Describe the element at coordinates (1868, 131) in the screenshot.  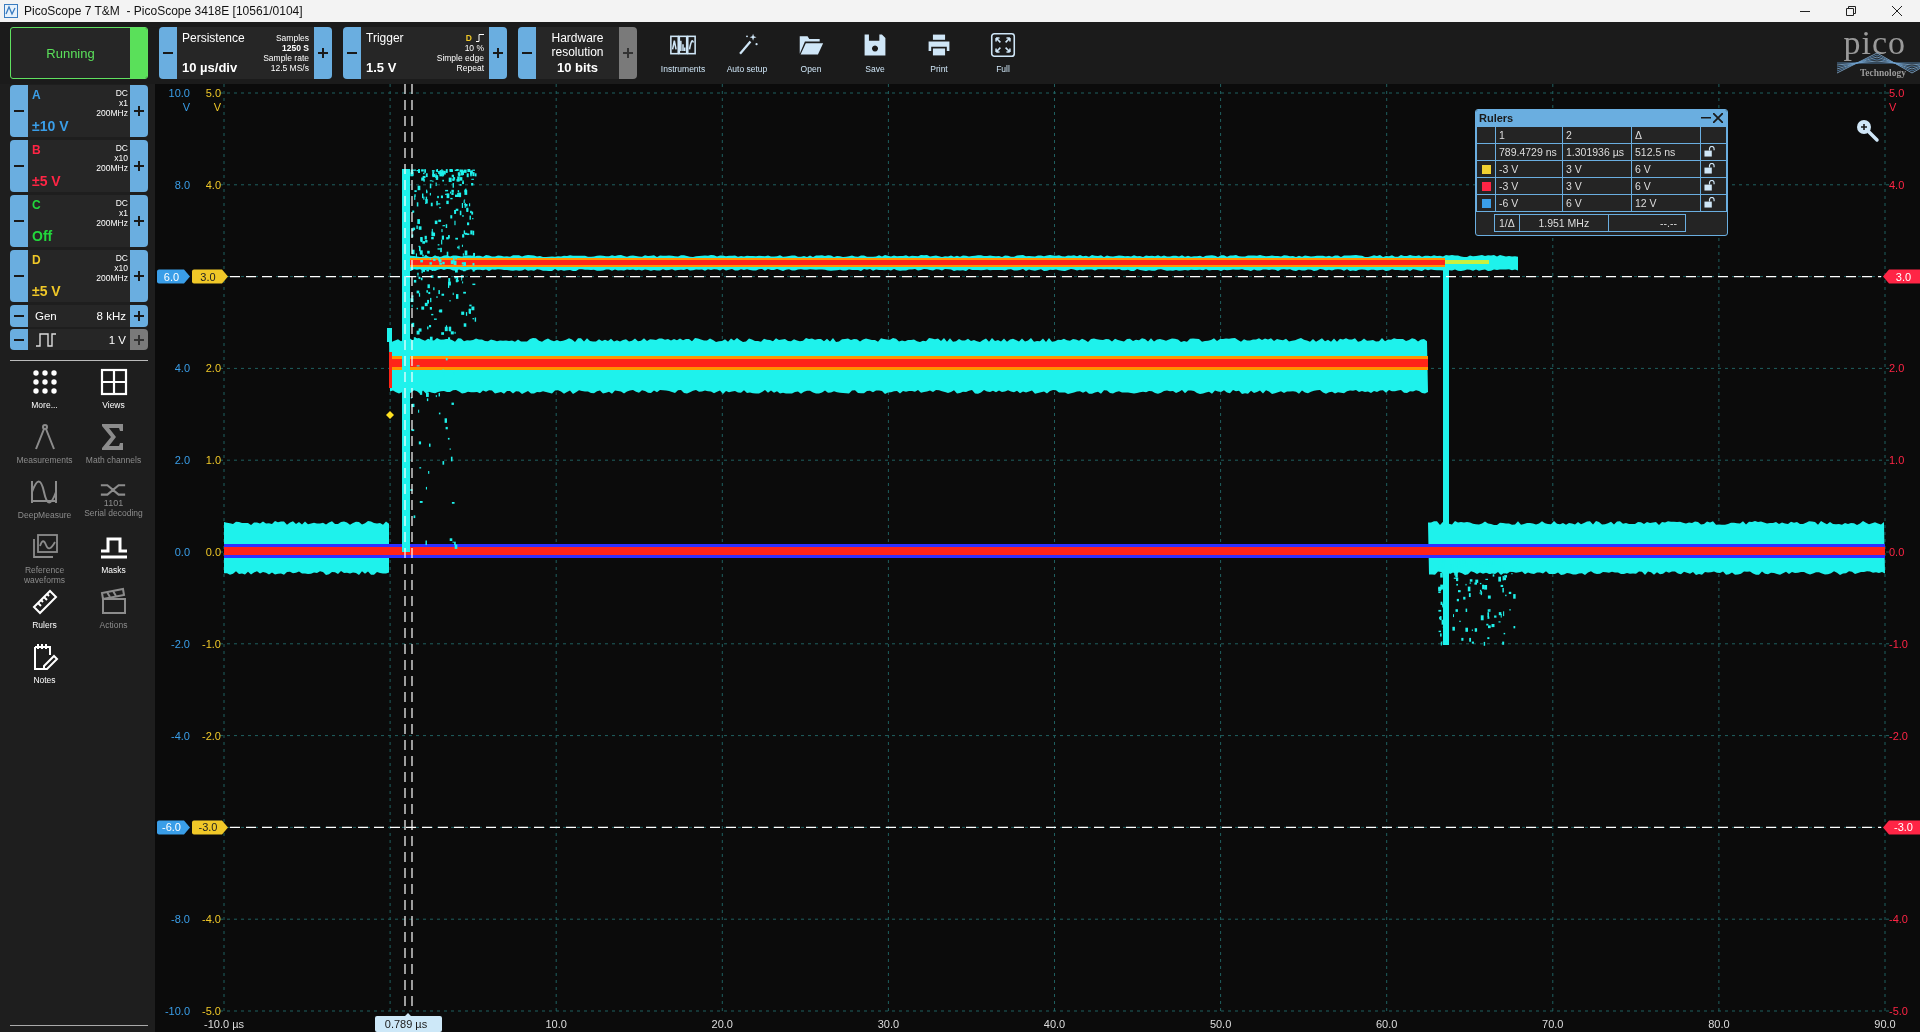
I see `zoom-in-icon` at that location.